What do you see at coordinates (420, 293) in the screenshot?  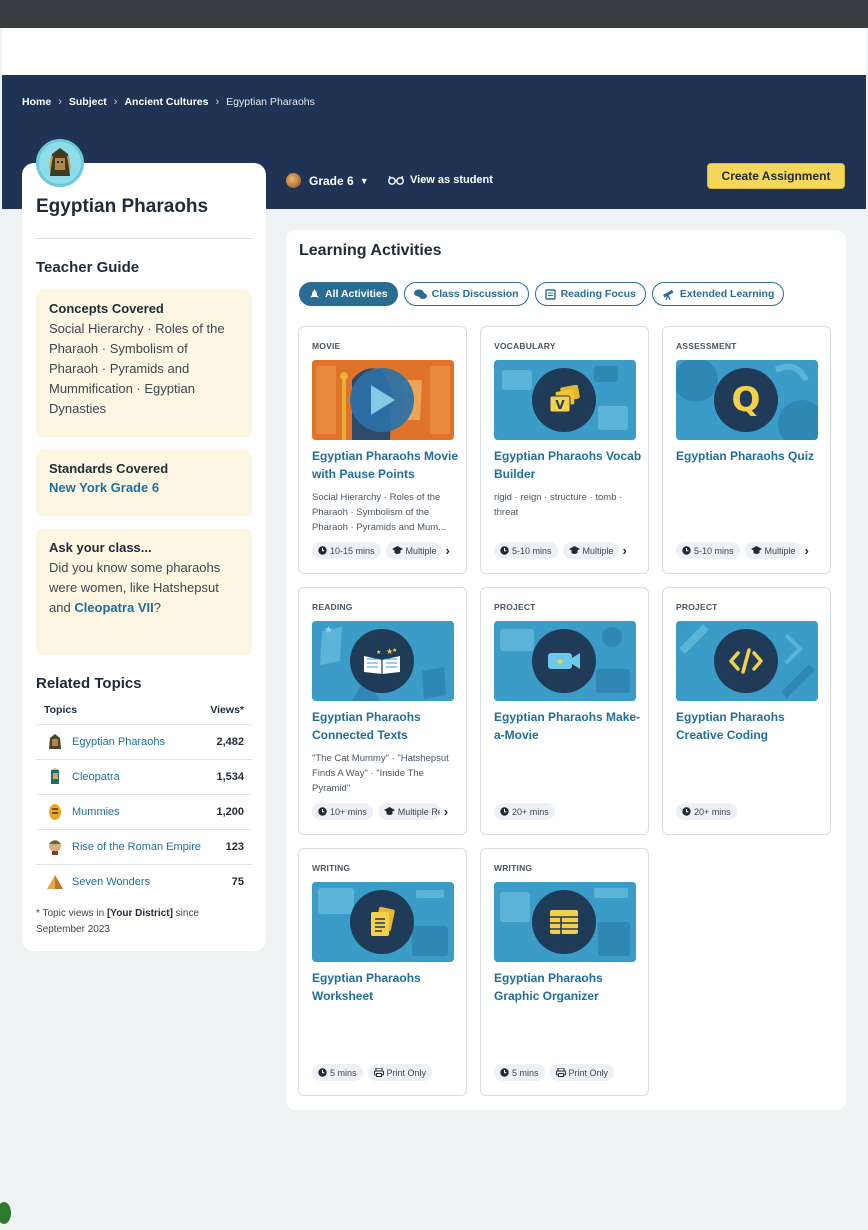 I see `chat-bubbles-icon` at bounding box center [420, 293].